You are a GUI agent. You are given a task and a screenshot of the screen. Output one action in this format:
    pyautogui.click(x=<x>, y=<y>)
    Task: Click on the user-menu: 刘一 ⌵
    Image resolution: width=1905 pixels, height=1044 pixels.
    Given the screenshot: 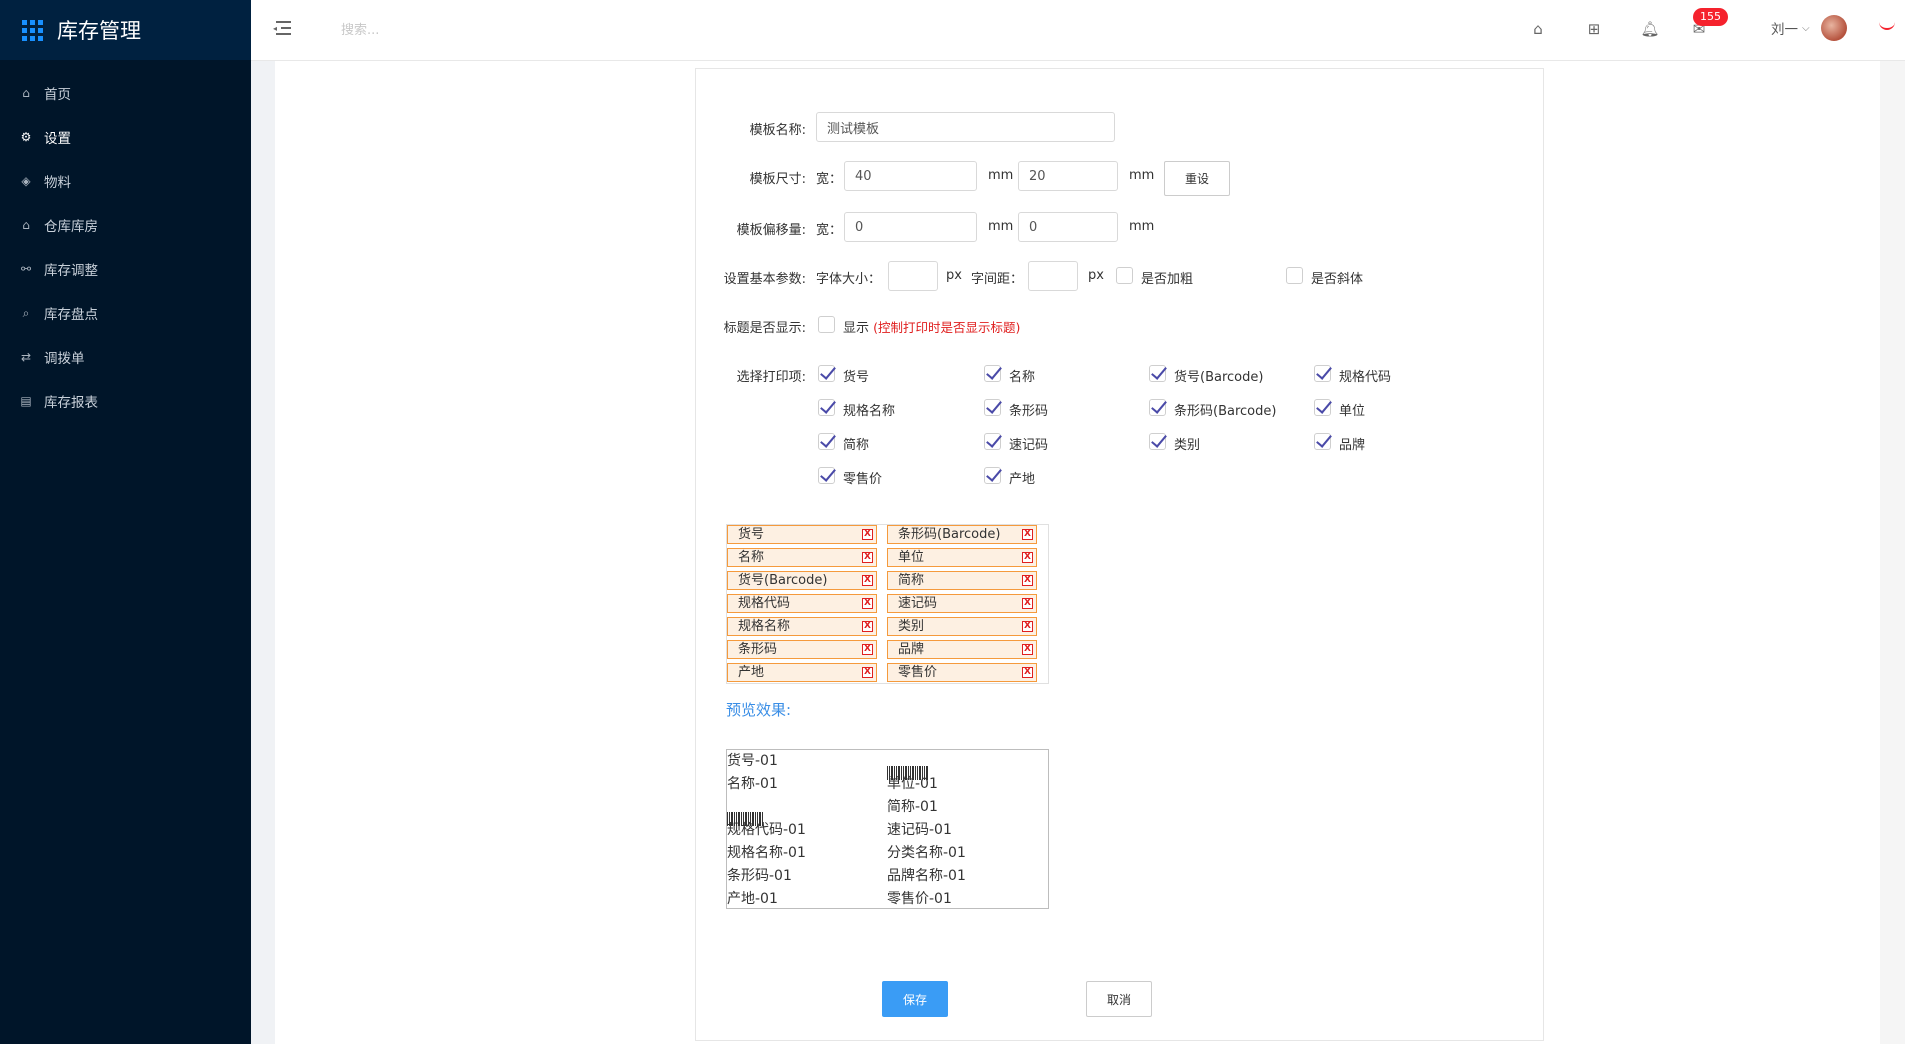 What is the action you would take?
    pyautogui.click(x=1790, y=28)
    